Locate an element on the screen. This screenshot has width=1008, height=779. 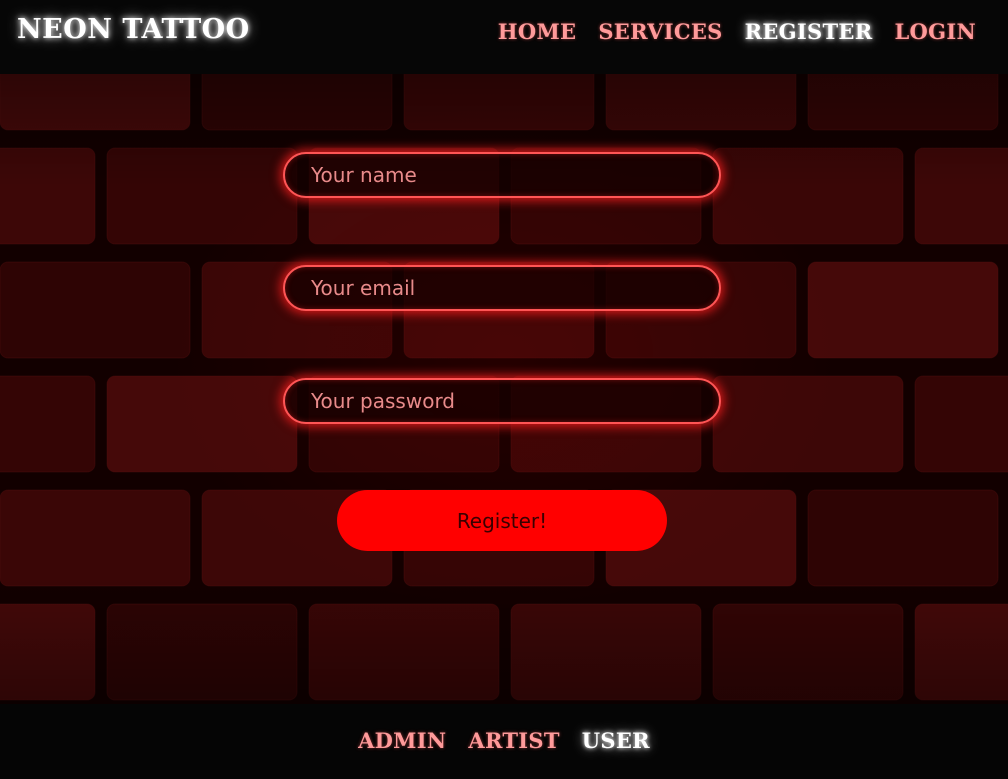
nav-register-link: REGISTER is located at coordinates (809, 31).